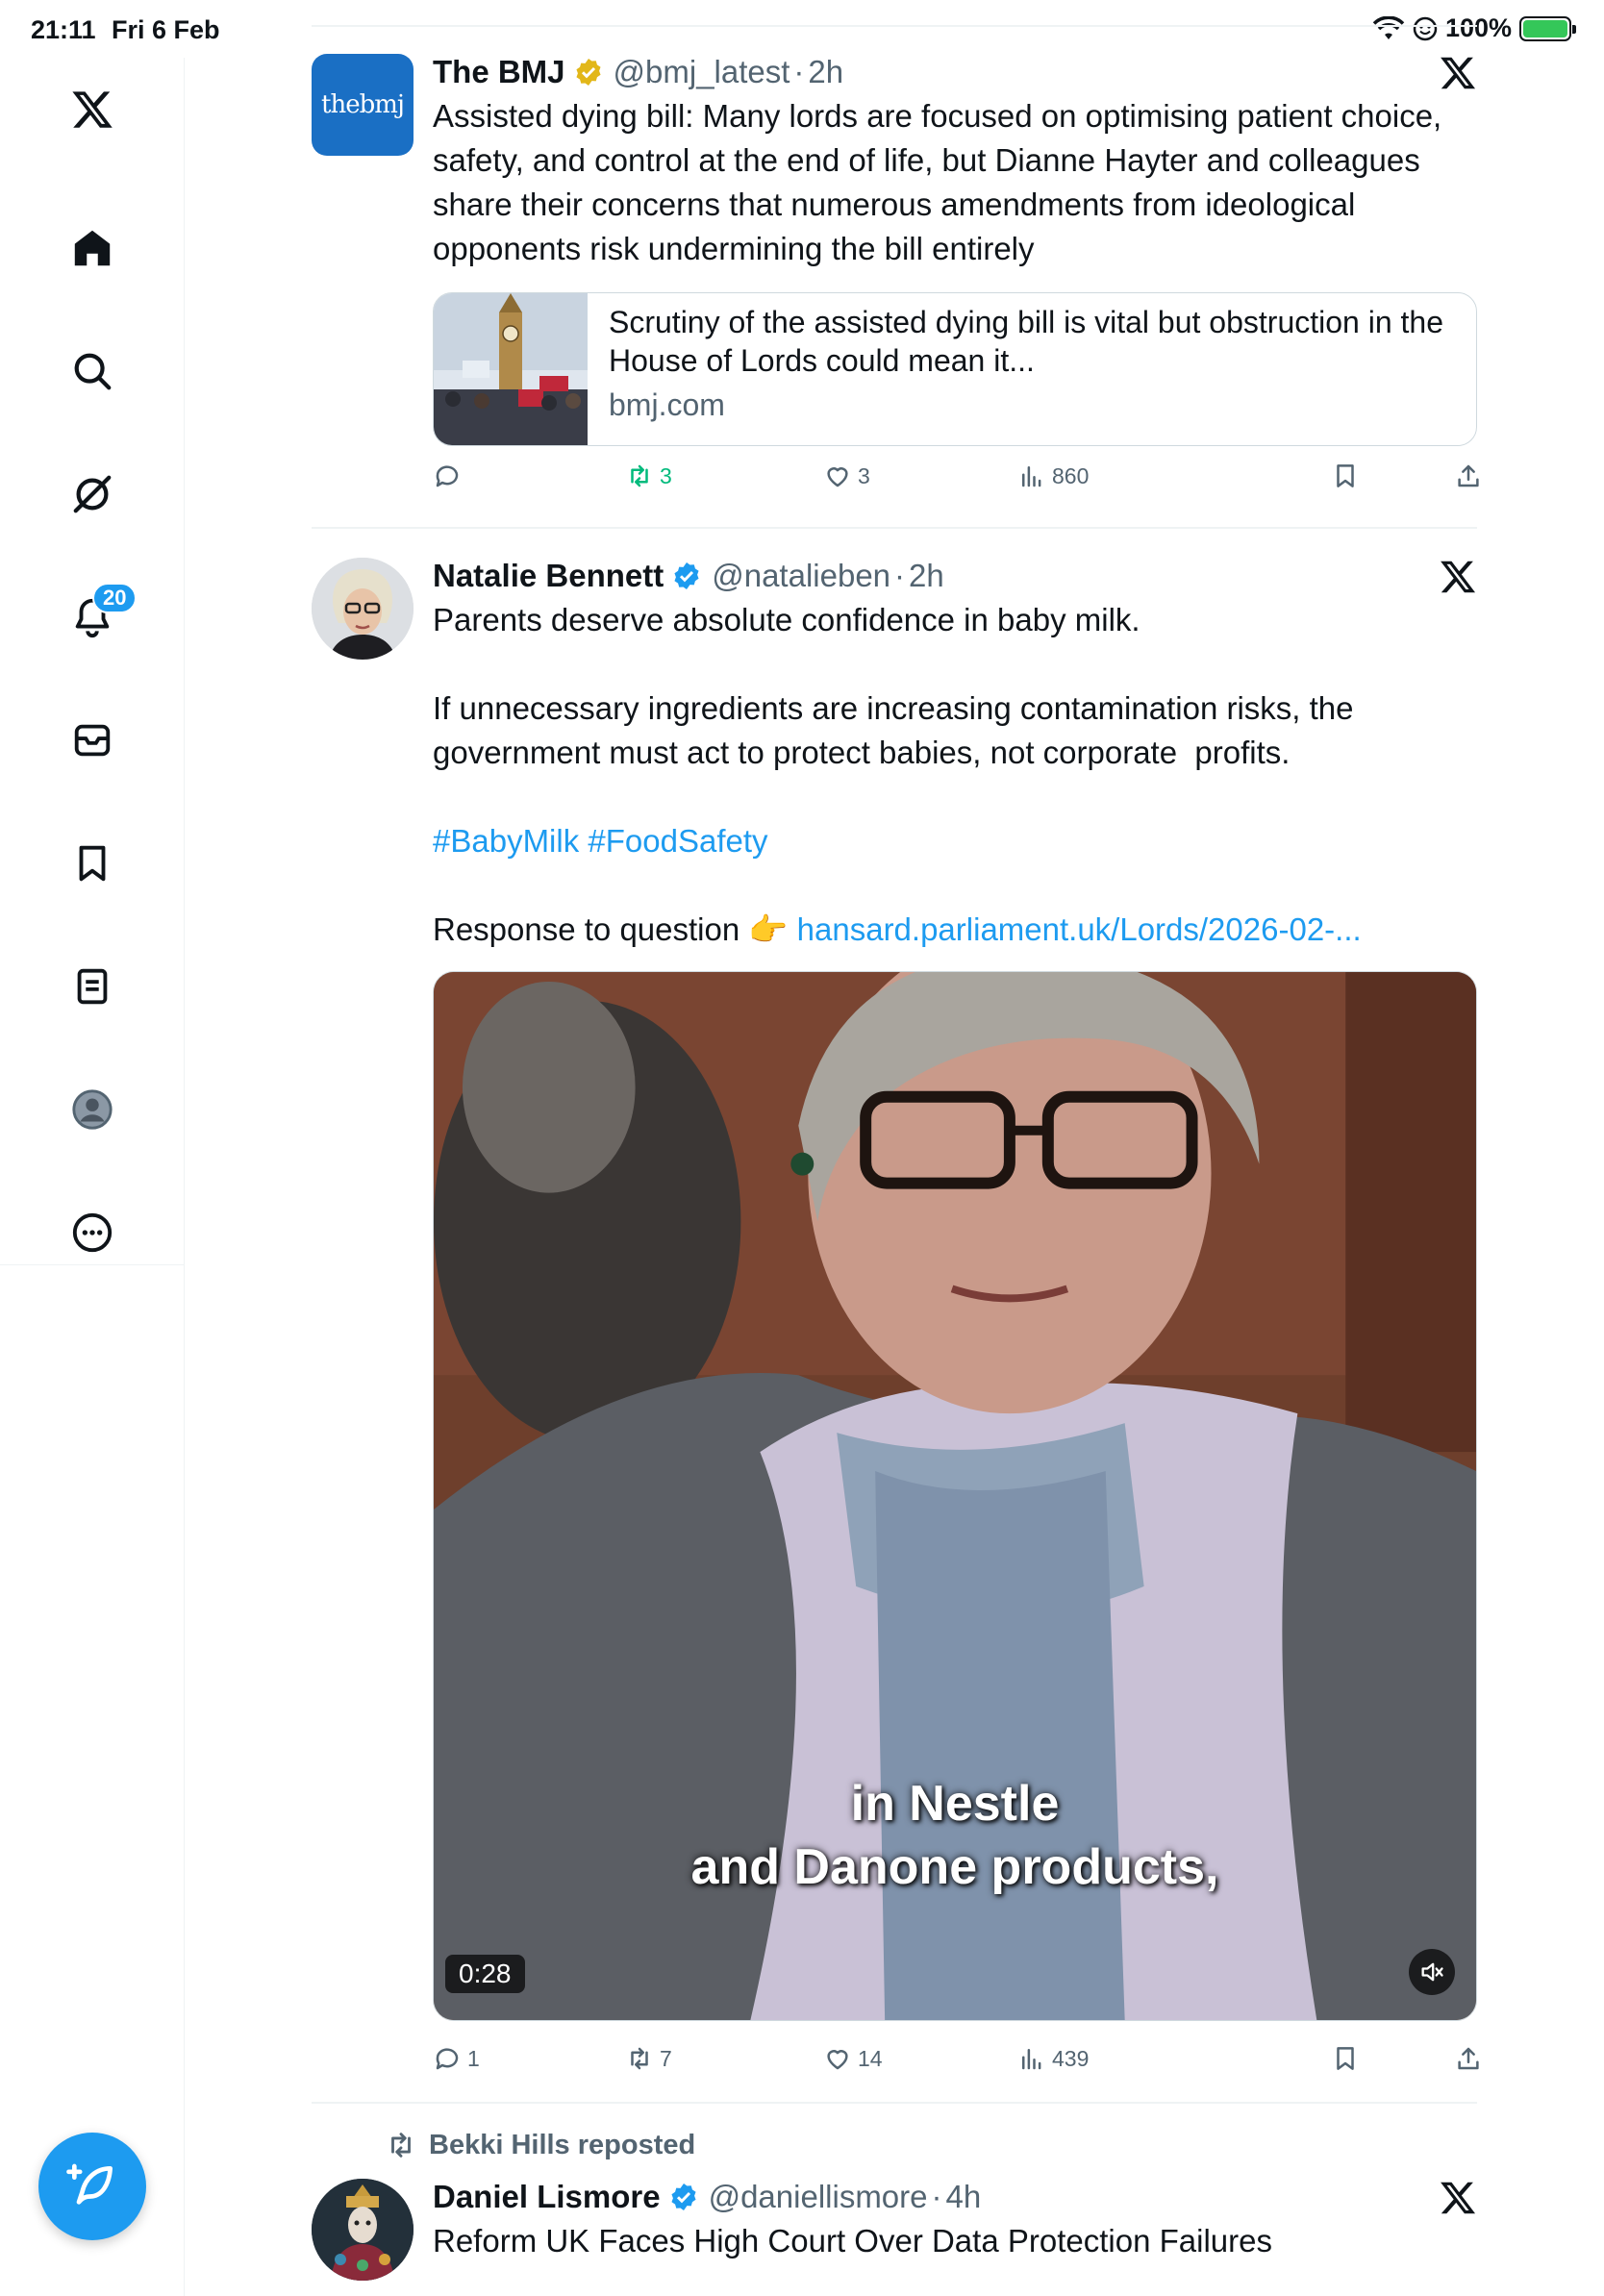 The height and width of the screenshot is (2296, 1604). What do you see at coordinates (92, 109) in the screenshot?
I see `x-logo-icon` at bounding box center [92, 109].